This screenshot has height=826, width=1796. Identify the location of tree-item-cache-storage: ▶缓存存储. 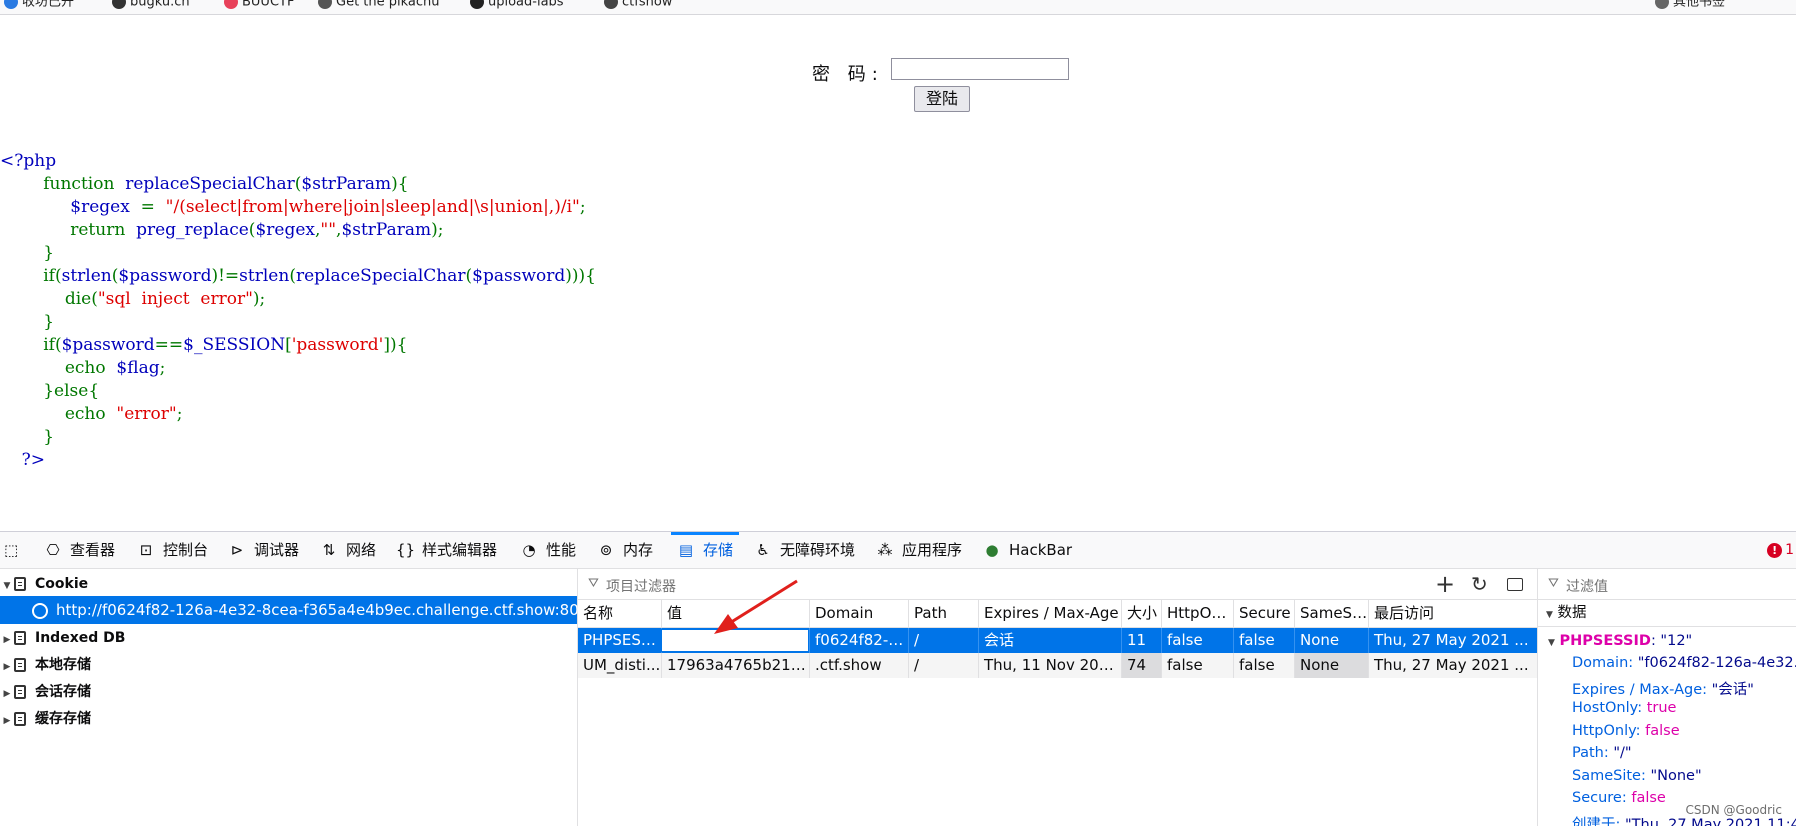
(288, 718).